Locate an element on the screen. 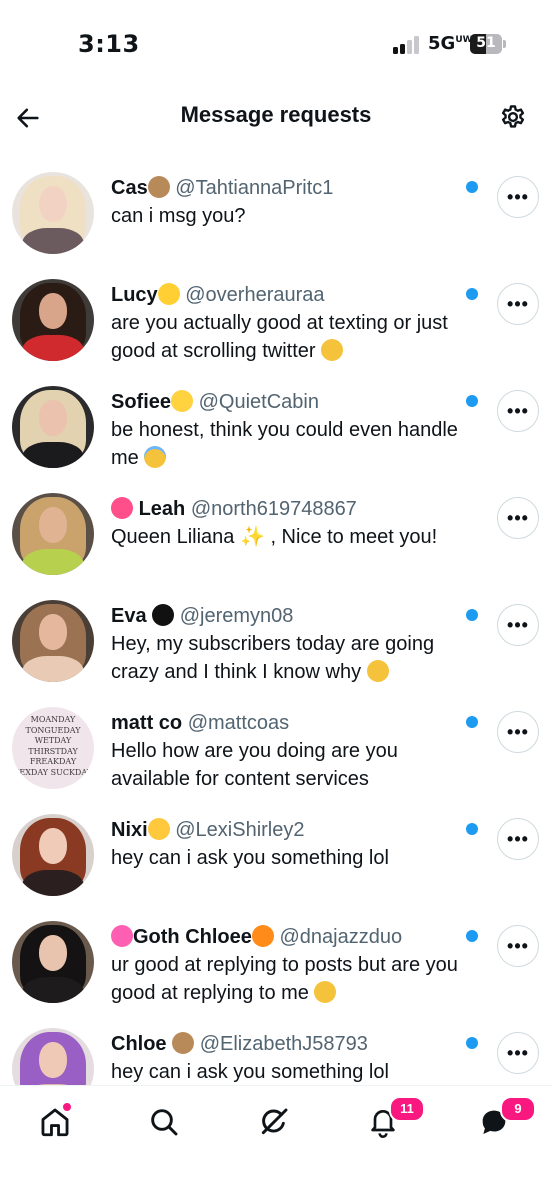  grinning-squinting-face-icon is located at coordinates (325, 992).